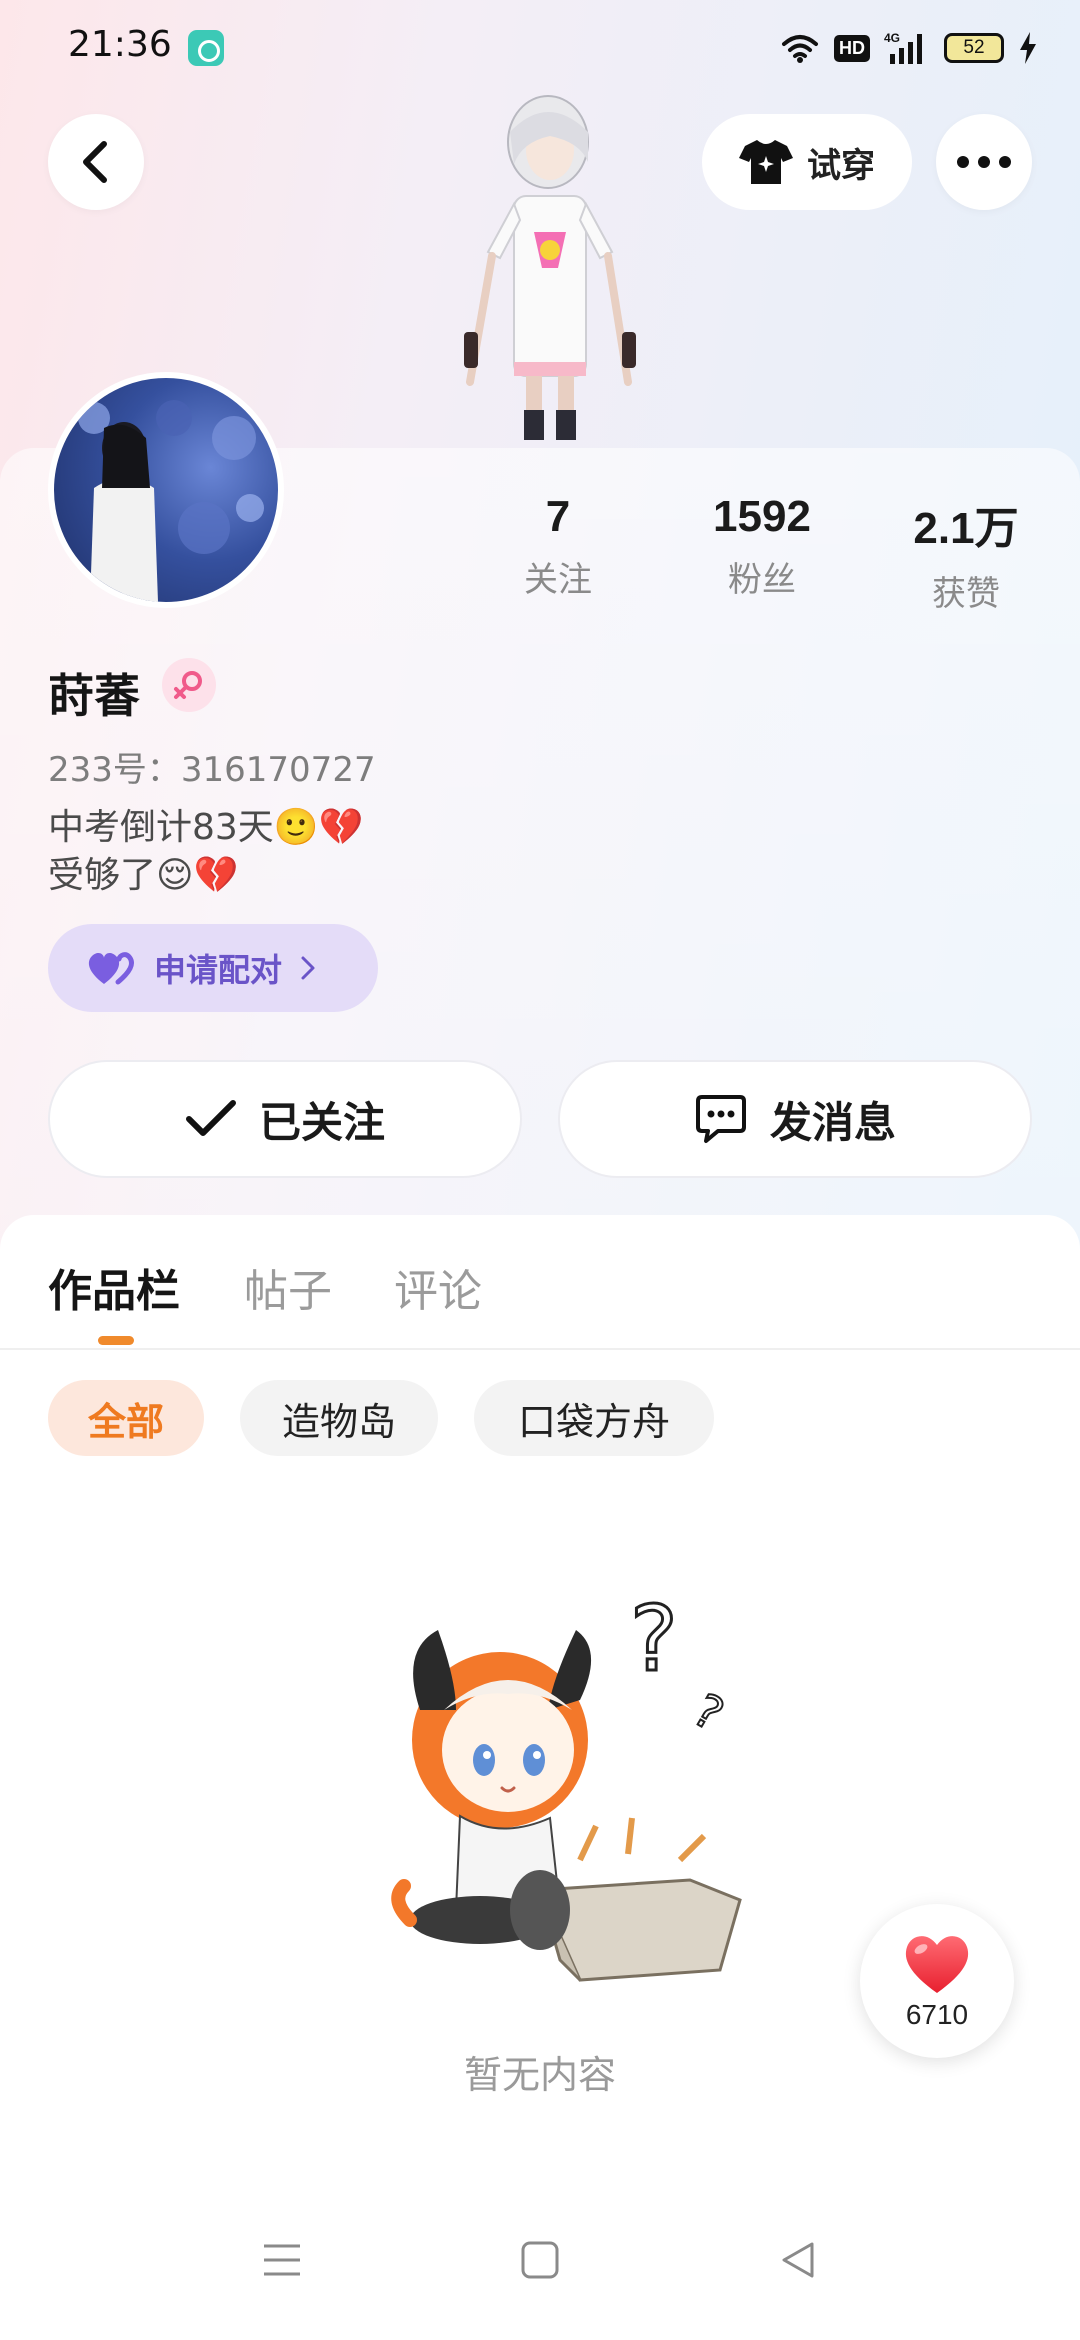 The image size is (1080, 2340). Describe the element at coordinates (1028, 48) in the screenshot. I see `charging-bolt-icon` at that location.